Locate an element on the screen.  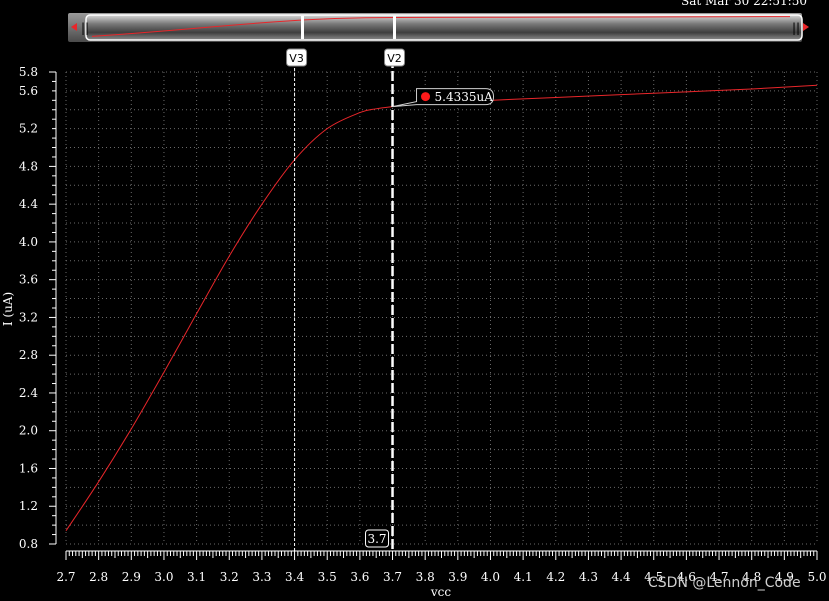
marker-dot-icon is located at coordinates (426, 97).